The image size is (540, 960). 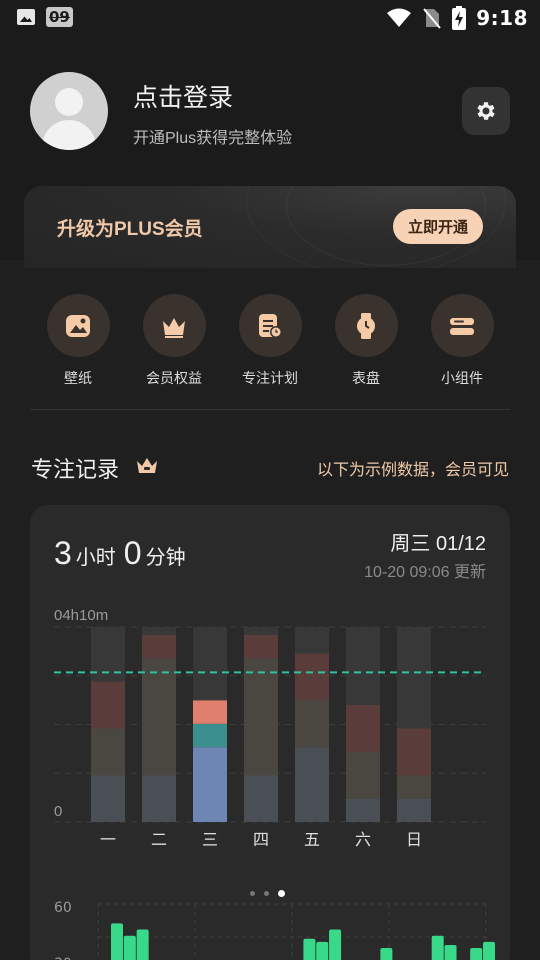 I want to click on shortcut-focus-plan: 专注计划, so click(x=270, y=341).